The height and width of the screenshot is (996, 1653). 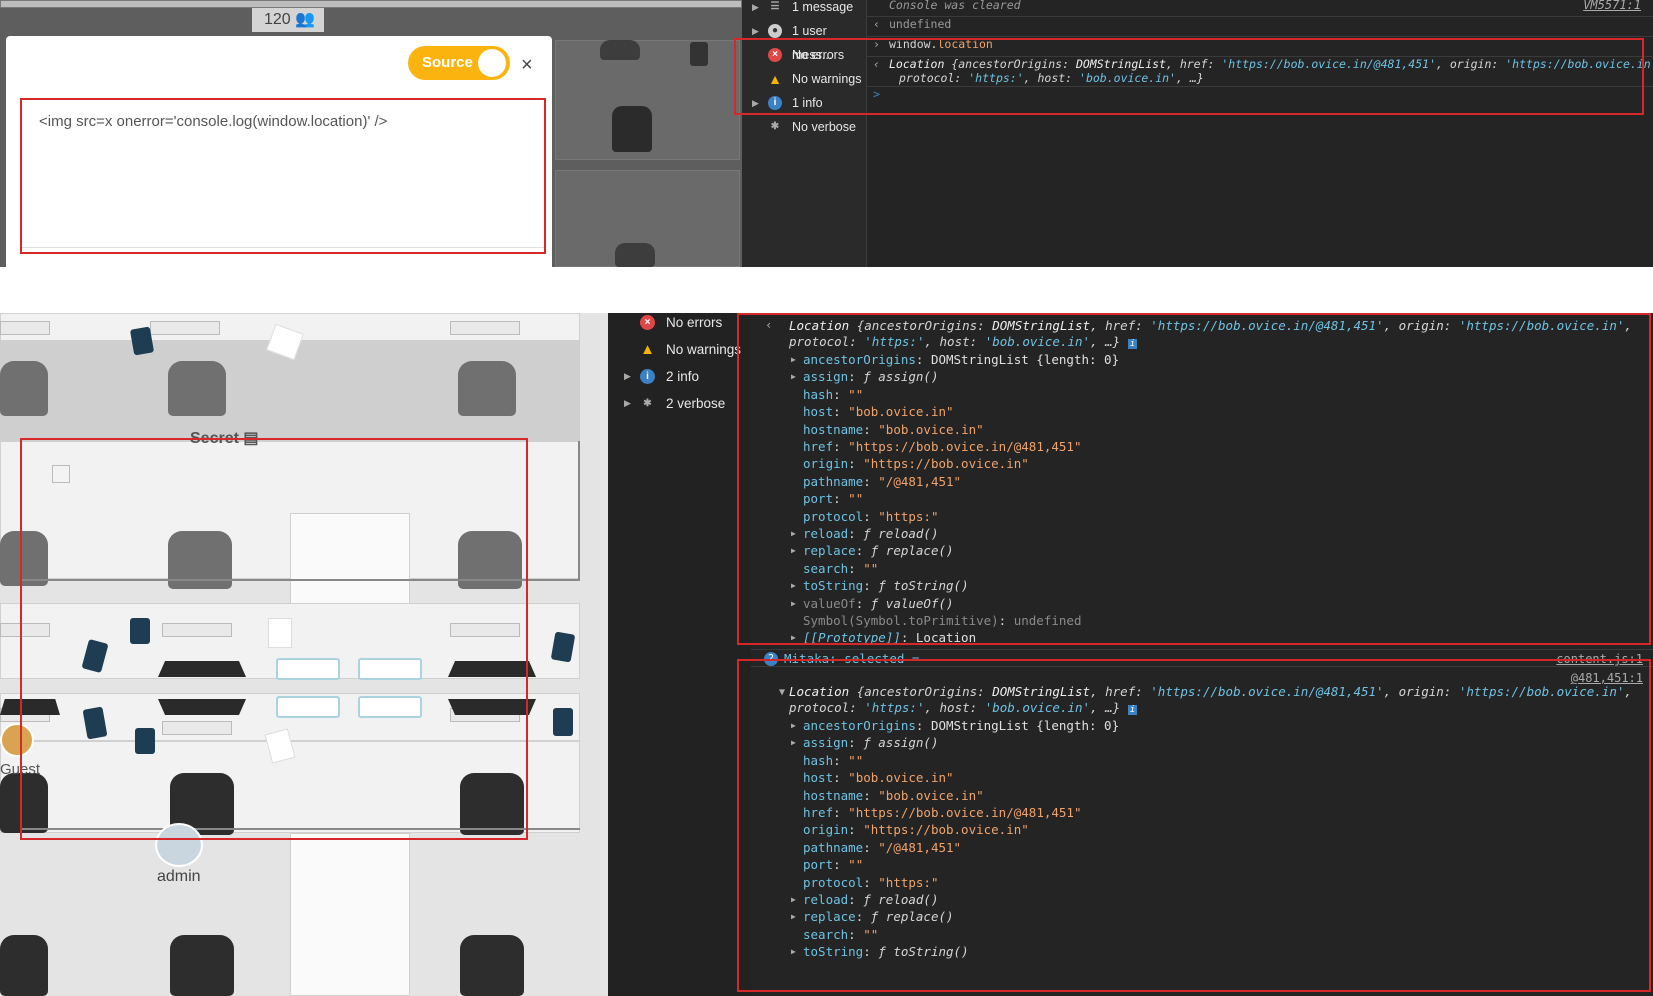 What do you see at coordinates (876, 24) in the screenshot?
I see `return-arrow-icon: ‹` at bounding box center [876, 24].